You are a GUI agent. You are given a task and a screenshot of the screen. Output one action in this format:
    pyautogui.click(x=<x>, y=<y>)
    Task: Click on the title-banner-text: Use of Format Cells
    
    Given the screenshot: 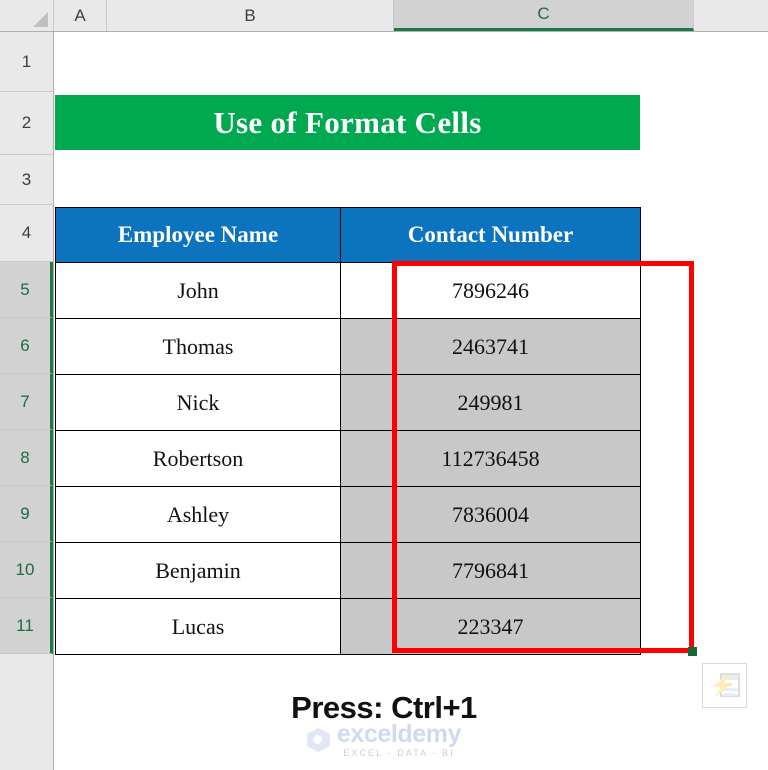 What is the action you would take?
    pyautogui.click(x=347, y=122)
    